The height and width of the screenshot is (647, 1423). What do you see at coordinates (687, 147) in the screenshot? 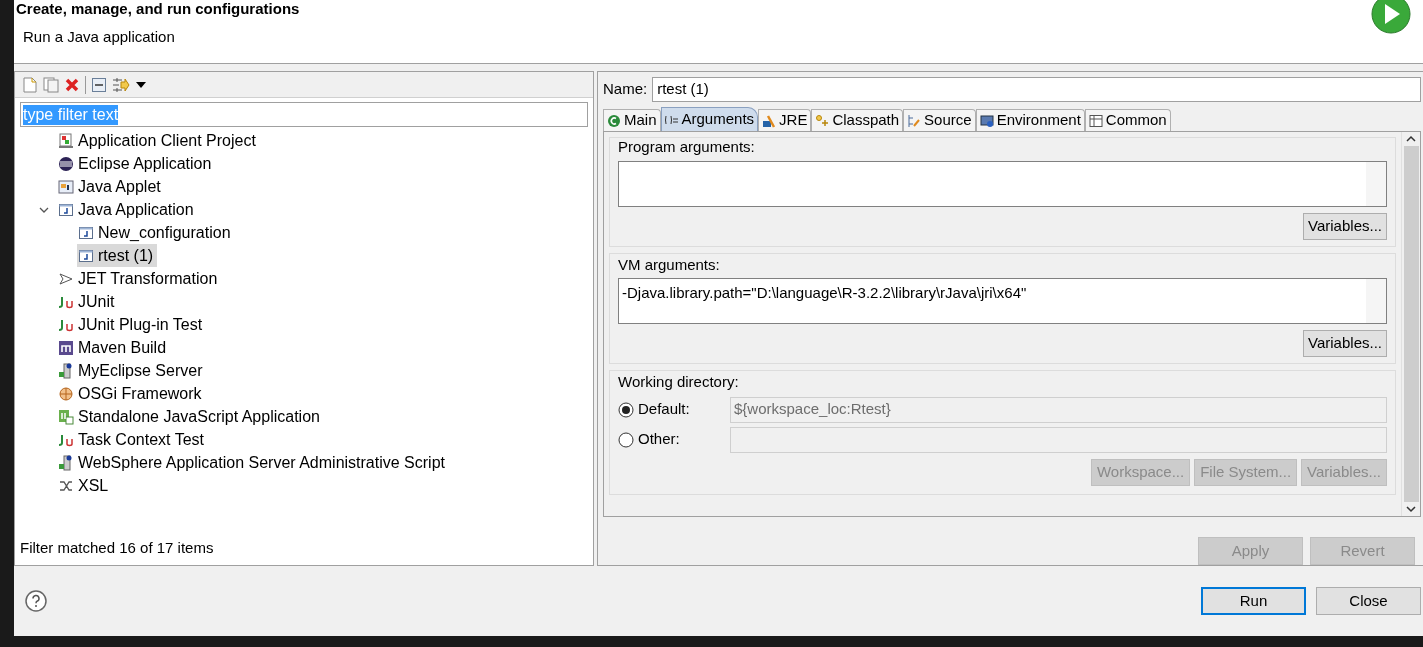
I see `group-label: Program arguments:` at bounding box center [687, 147].